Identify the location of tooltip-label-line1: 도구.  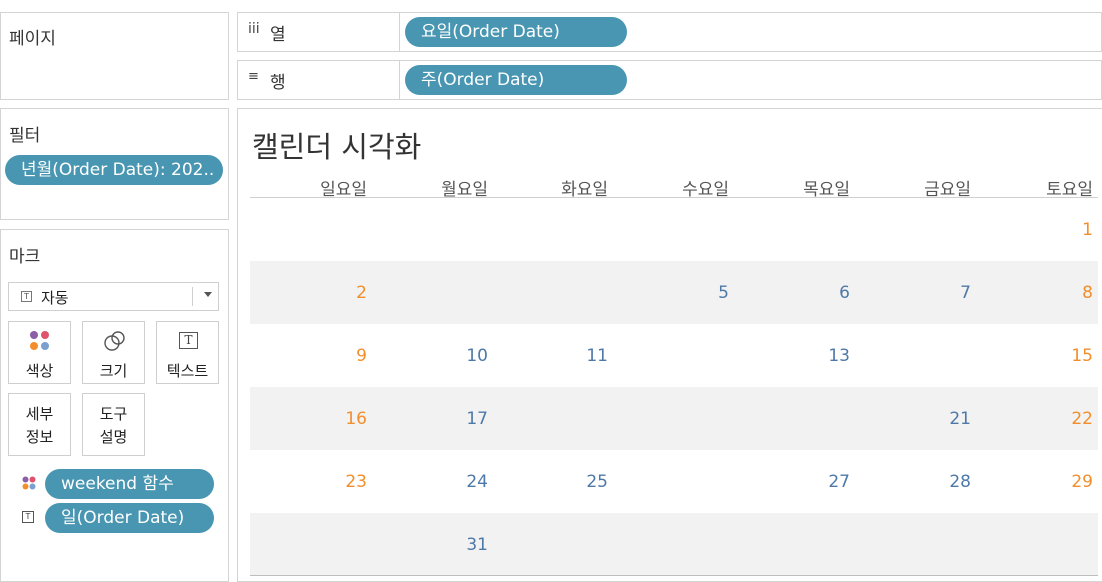
(113, 414).